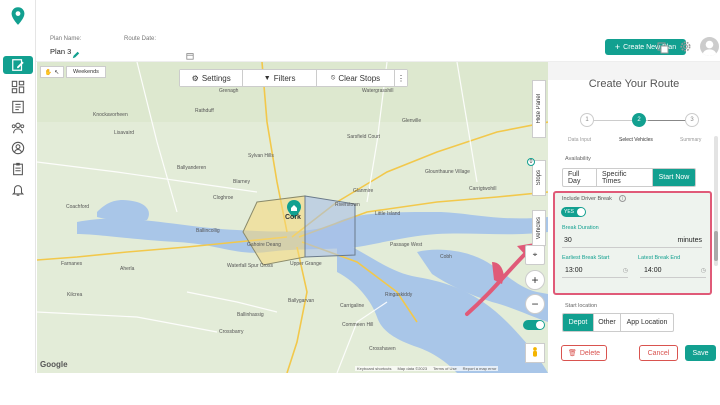 The image size is (720, 405). What do you see at coordinates (445, 368) in the screenshot?
I see `terms-link: Terms of Use` at bounding box center [445, 368].